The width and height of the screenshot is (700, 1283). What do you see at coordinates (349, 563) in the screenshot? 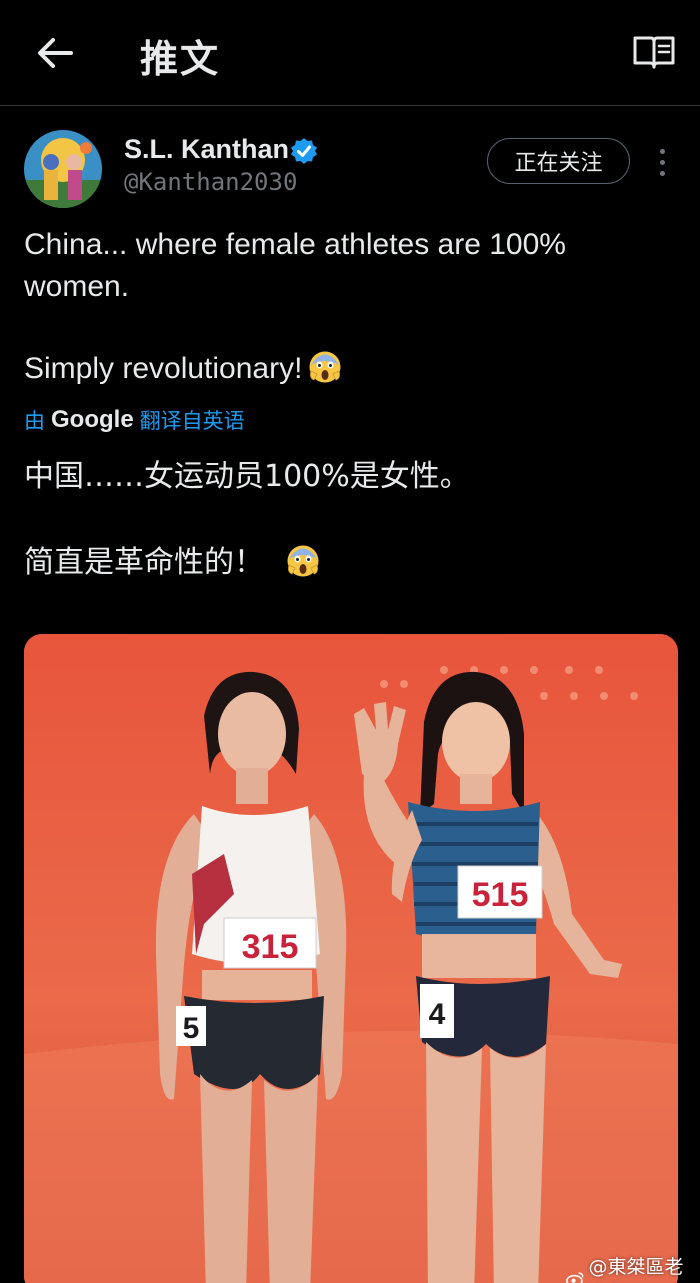
I see `translated-line-2: 简直是革命性的！` at bounding box center [349, 563].